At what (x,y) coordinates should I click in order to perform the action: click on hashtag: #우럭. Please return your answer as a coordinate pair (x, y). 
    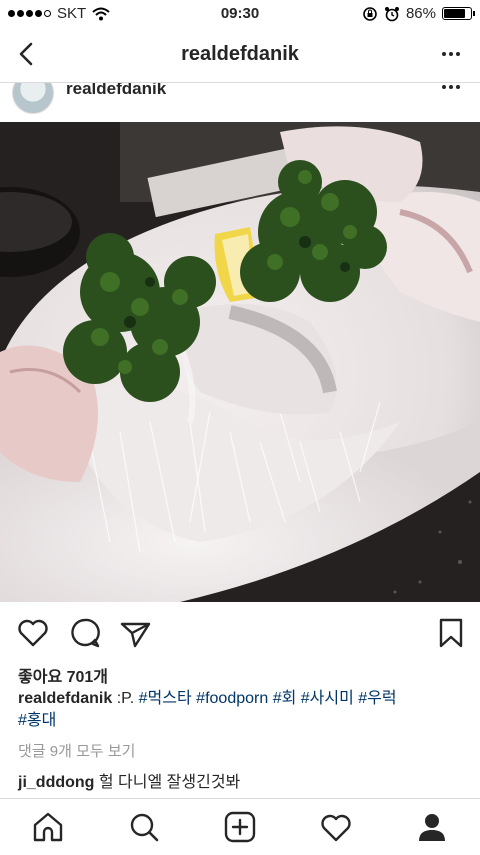
    Looking at the image, I should click on (377, 698).